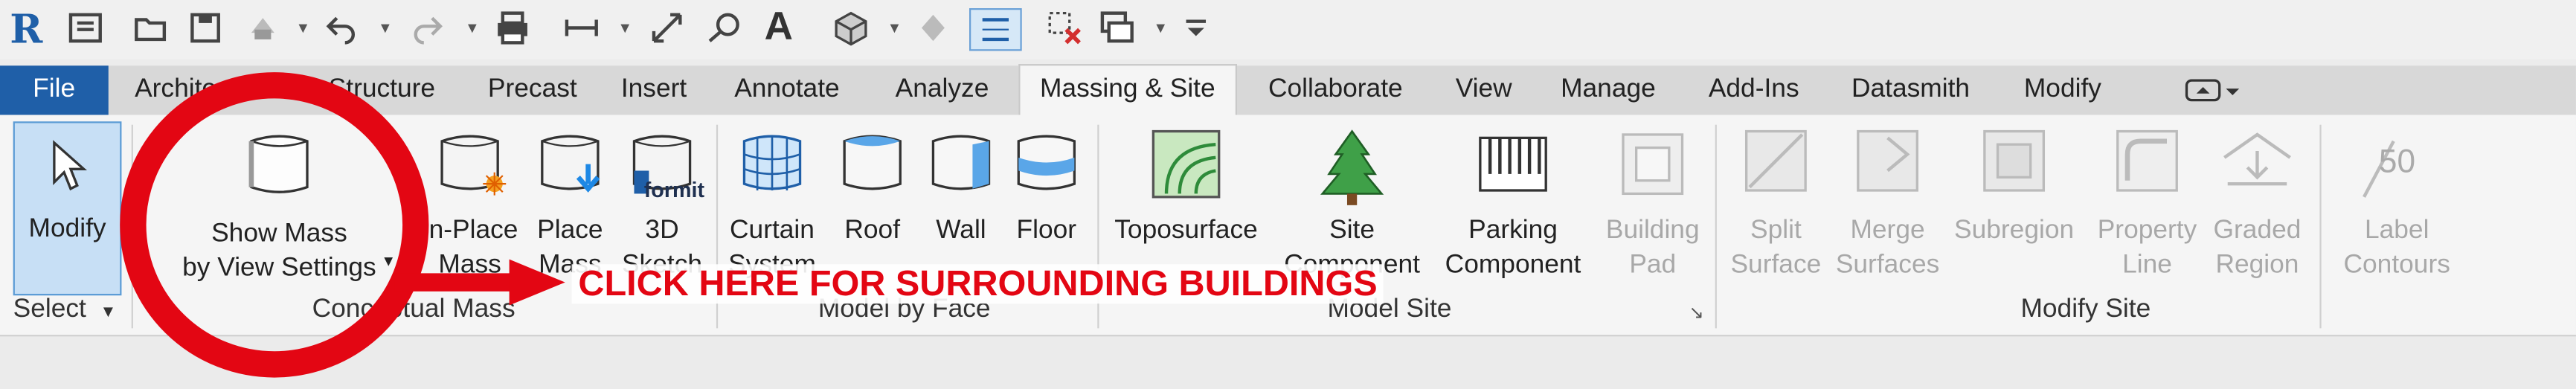  I want to click on subregion-label: Subregion, so click(2014, 231).